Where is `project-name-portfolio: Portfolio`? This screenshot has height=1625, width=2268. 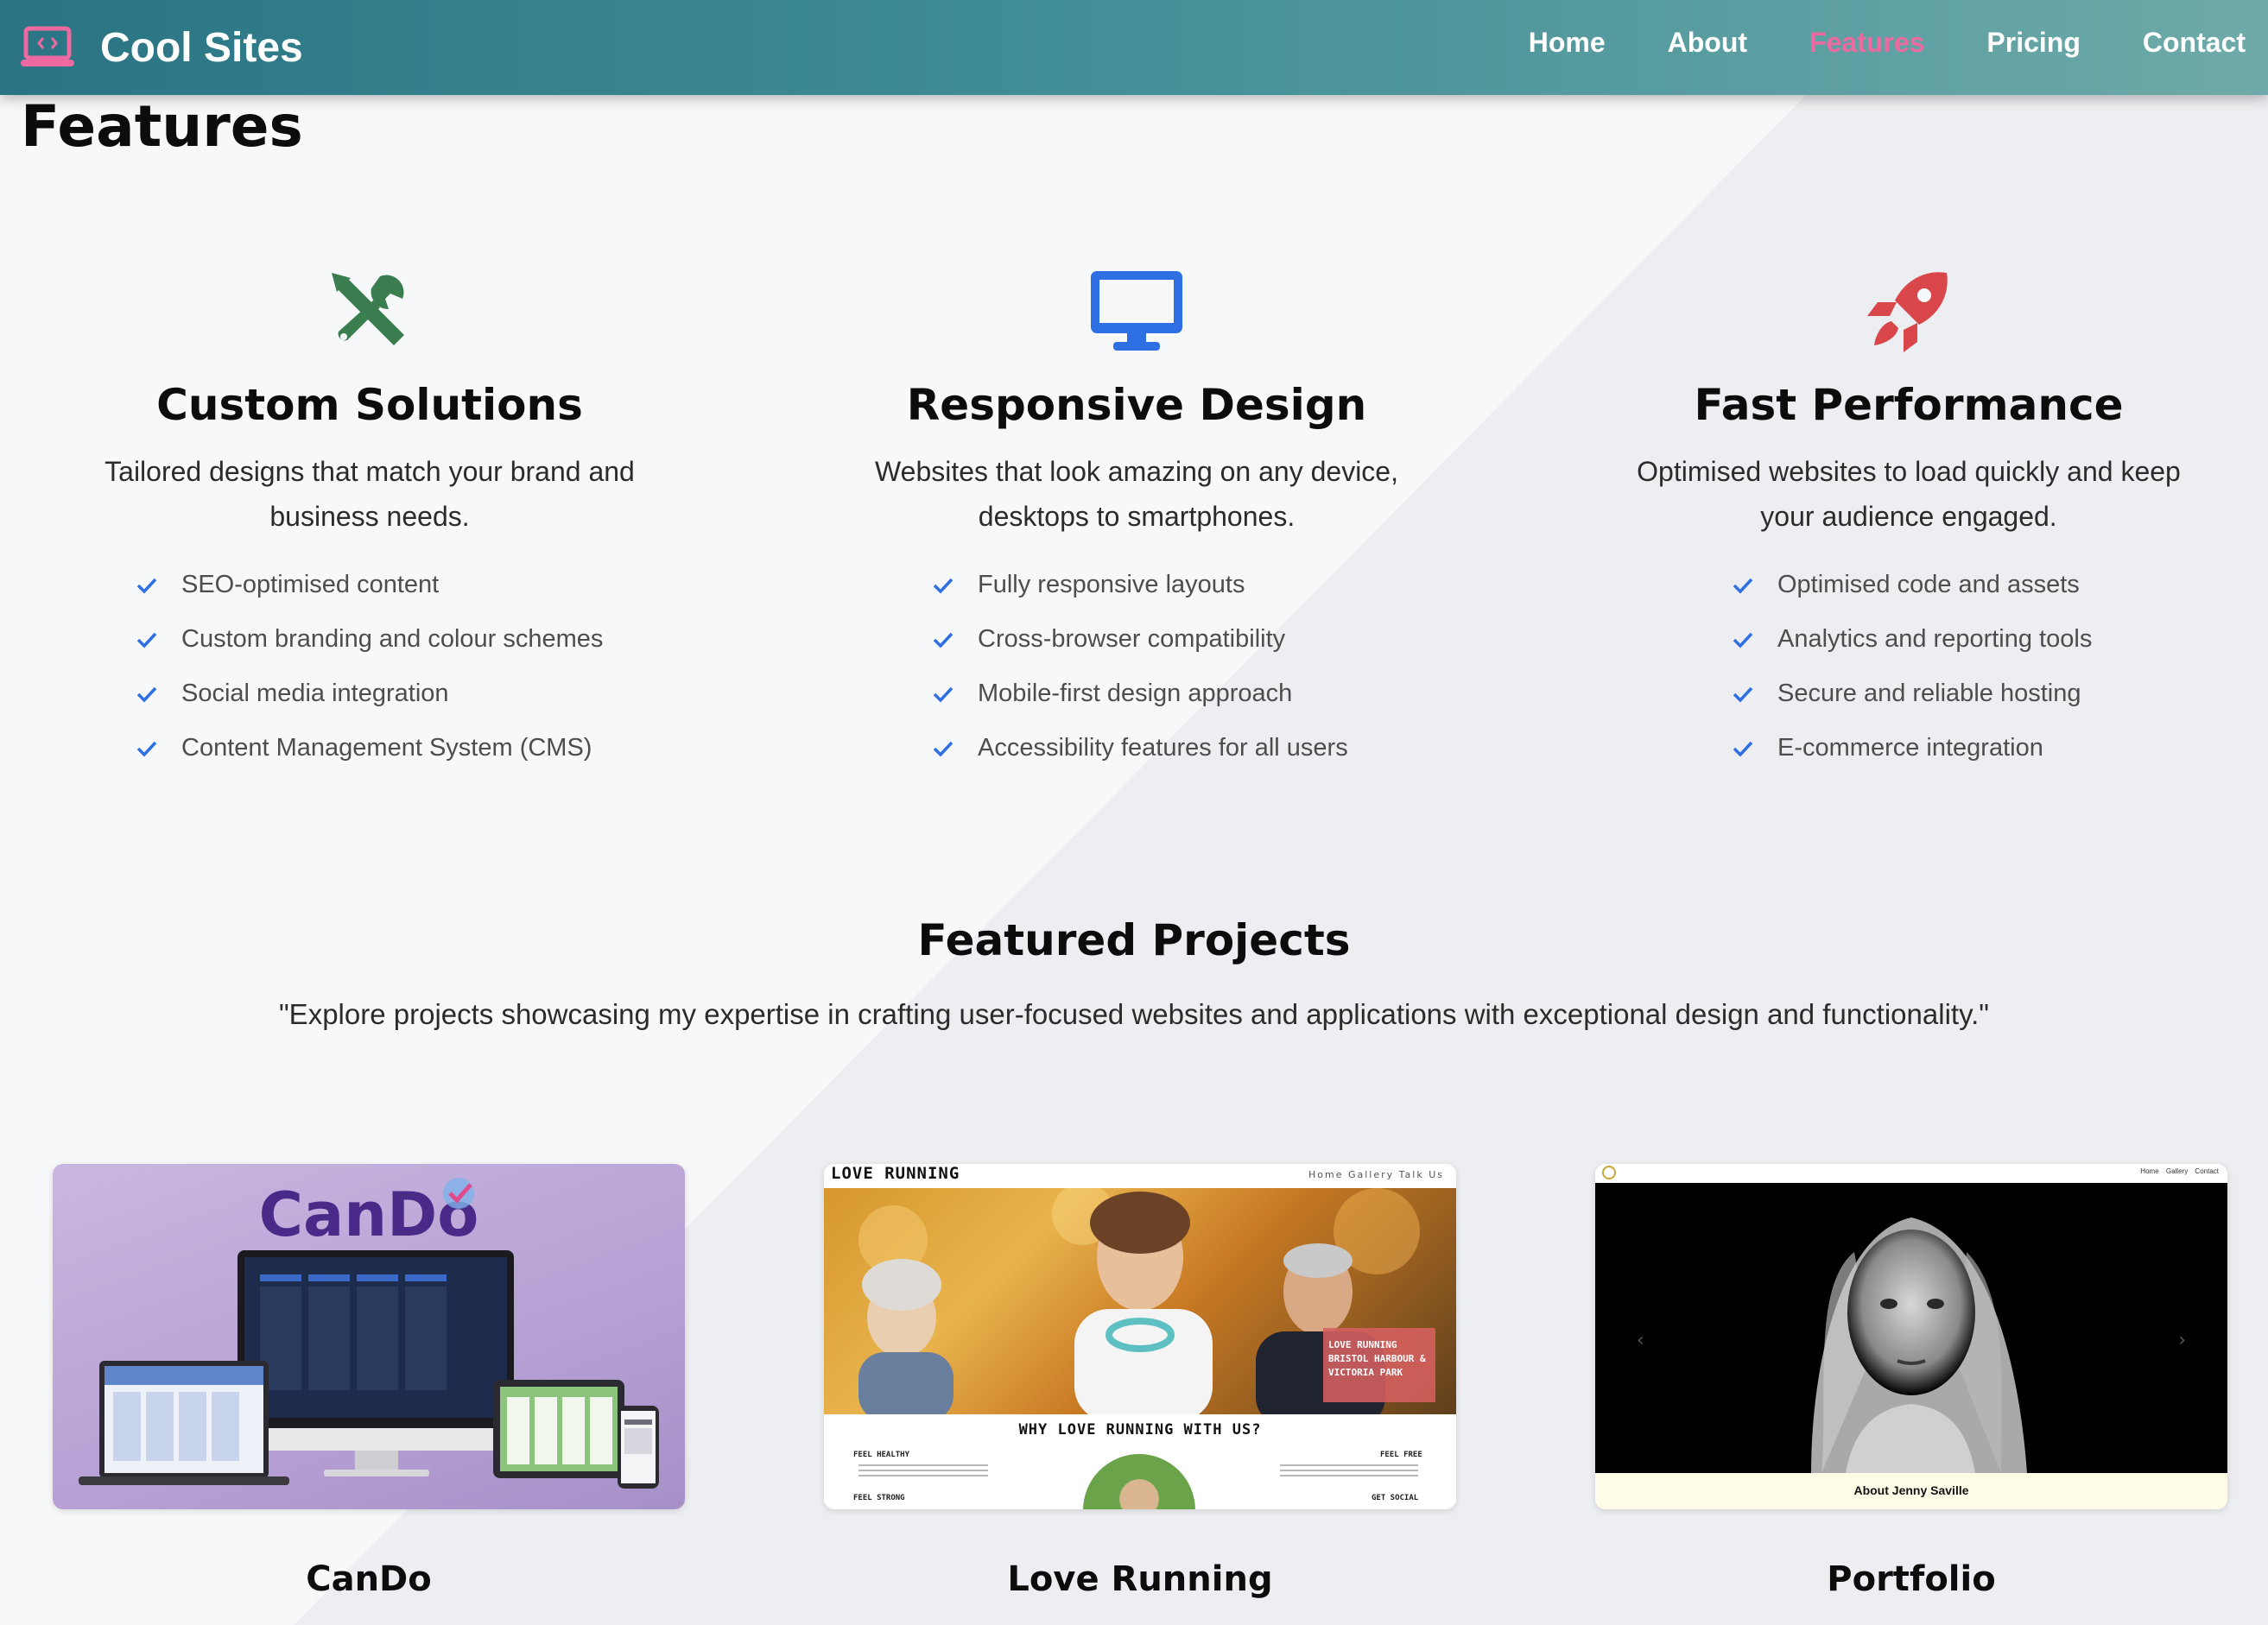
project-name-portfolio: Portfolio is located at coordinates (1911, 1579).